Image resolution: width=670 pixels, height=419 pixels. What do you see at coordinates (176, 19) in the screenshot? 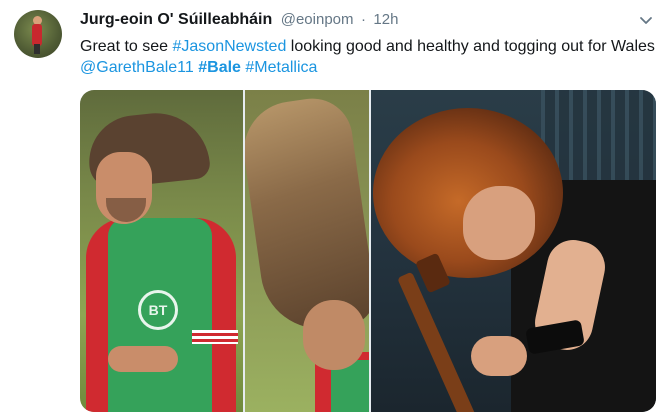
I see `author-name: Jurg-eoin O' Súilleabháin` at bounding box center [176, 19].